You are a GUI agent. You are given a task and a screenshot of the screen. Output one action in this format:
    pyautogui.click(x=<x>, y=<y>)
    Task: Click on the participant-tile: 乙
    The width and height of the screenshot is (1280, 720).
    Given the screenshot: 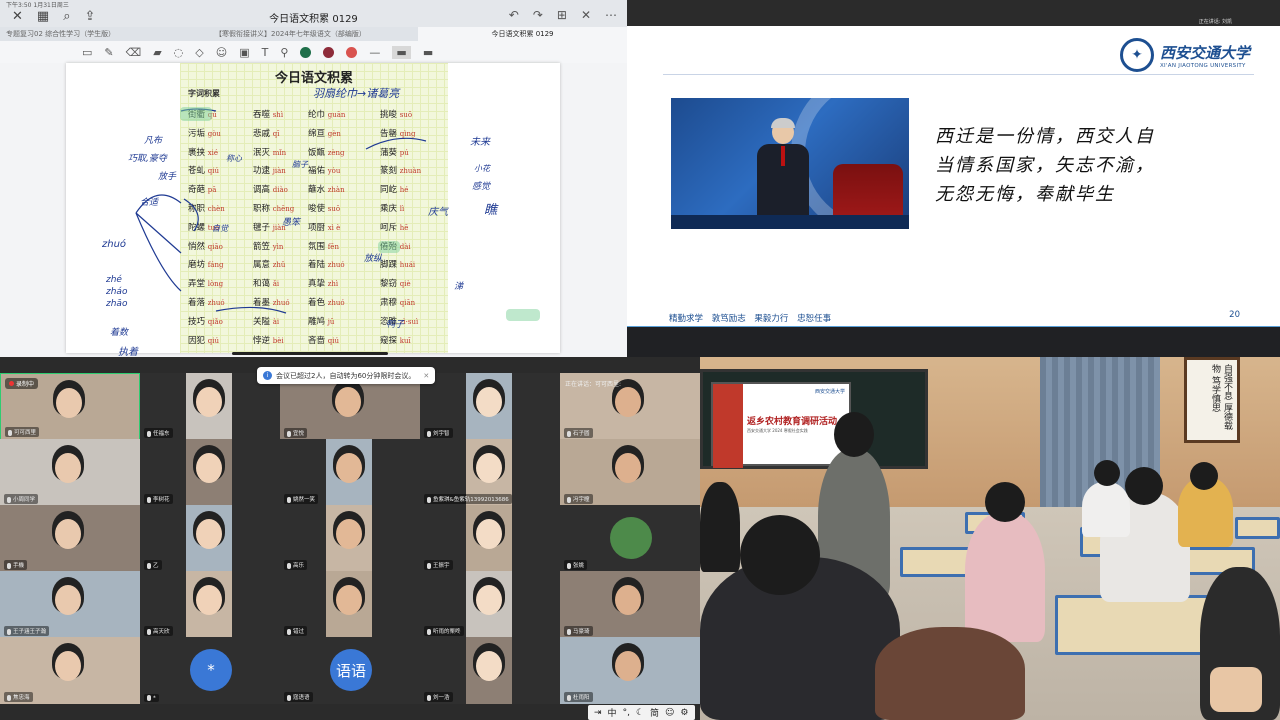 What is the action you would take?
    pyautogui.click(x=210, y=538)
    